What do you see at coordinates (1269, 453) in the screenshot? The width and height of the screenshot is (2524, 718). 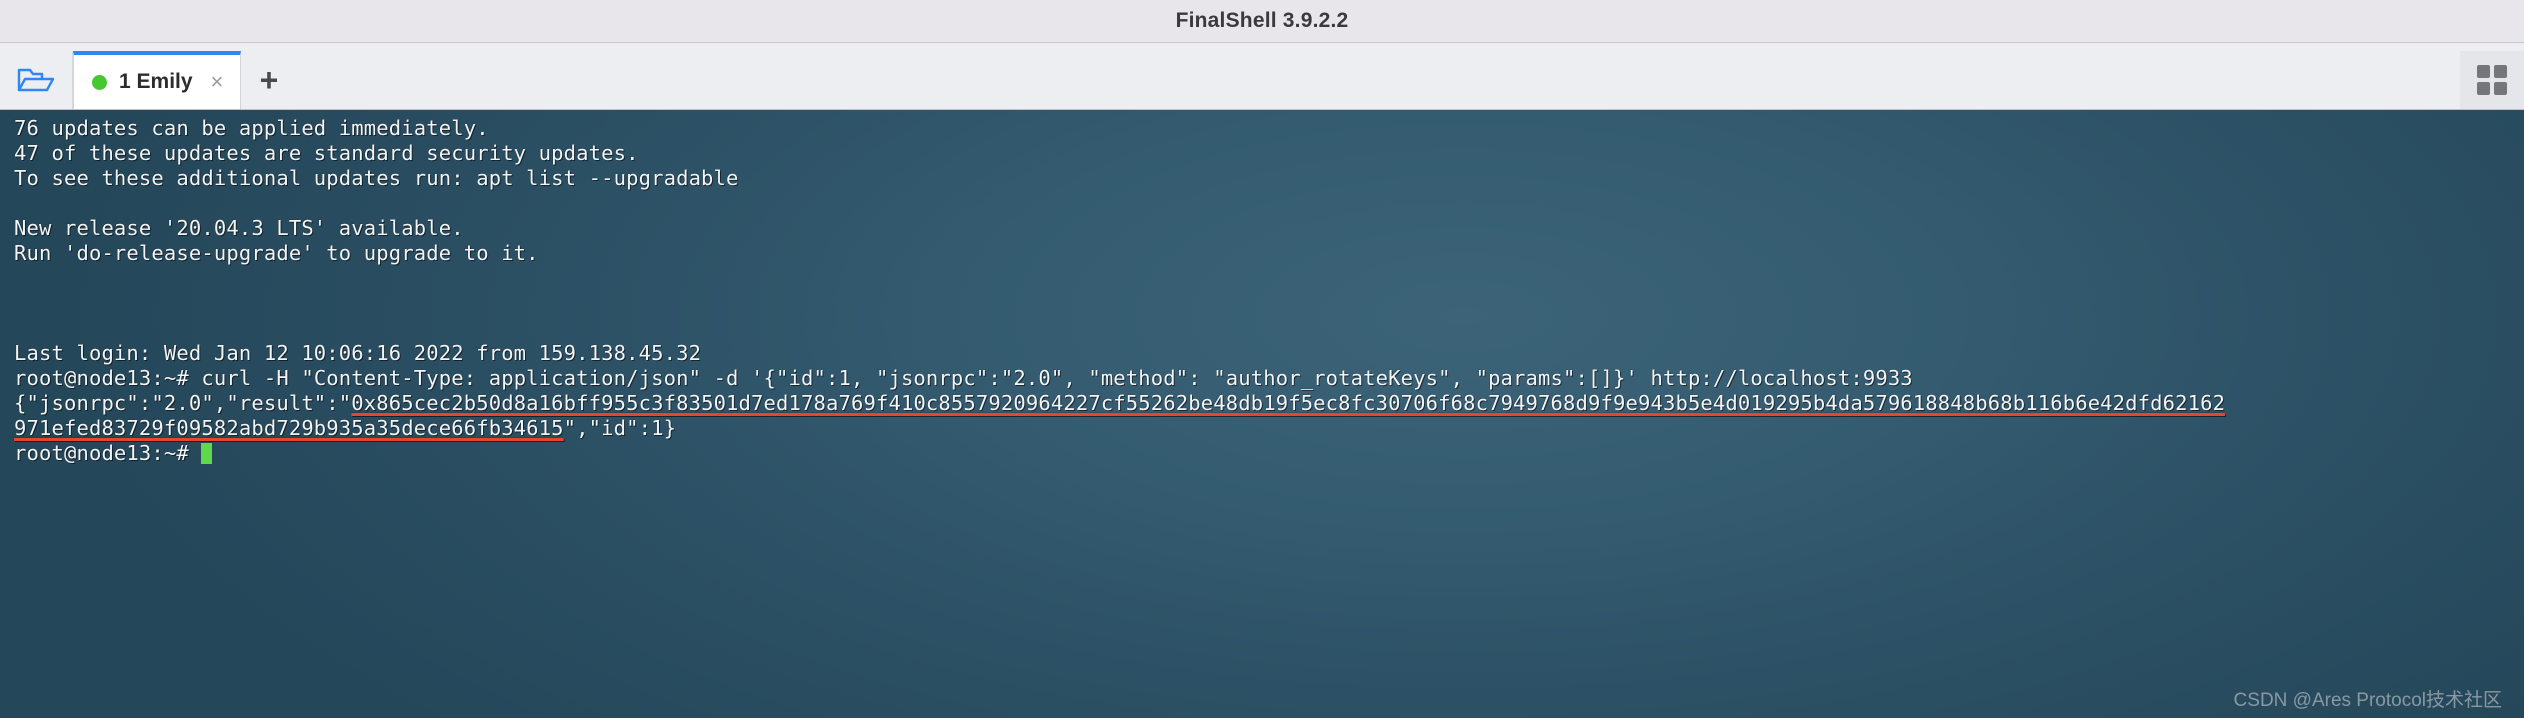 I see `terminal-active-prompt-line: root@node13:~#` at bounding box center [1269, 453].